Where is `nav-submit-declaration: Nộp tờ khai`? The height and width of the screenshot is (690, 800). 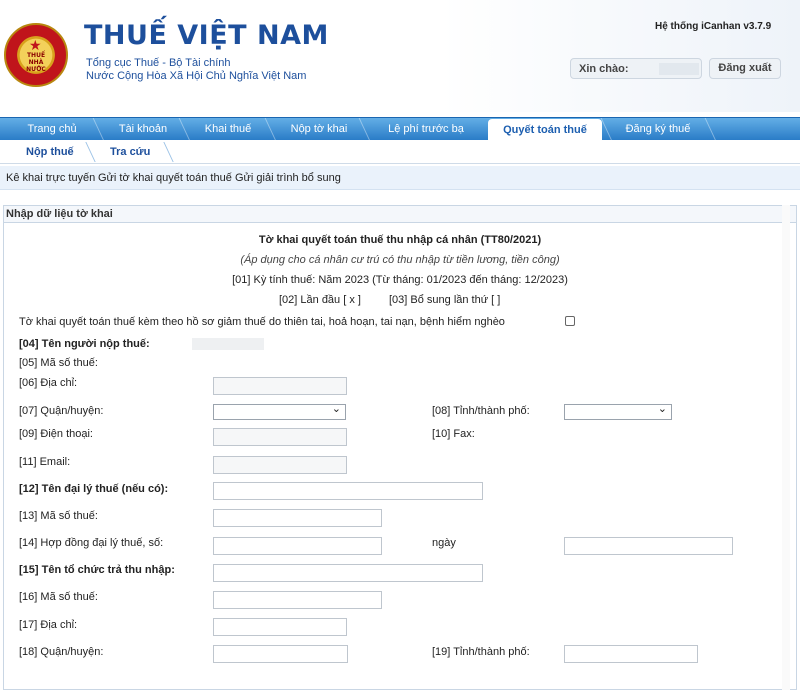
nav-submit-declaration: Nộp tờ khai is located at coordinates (319, 129).